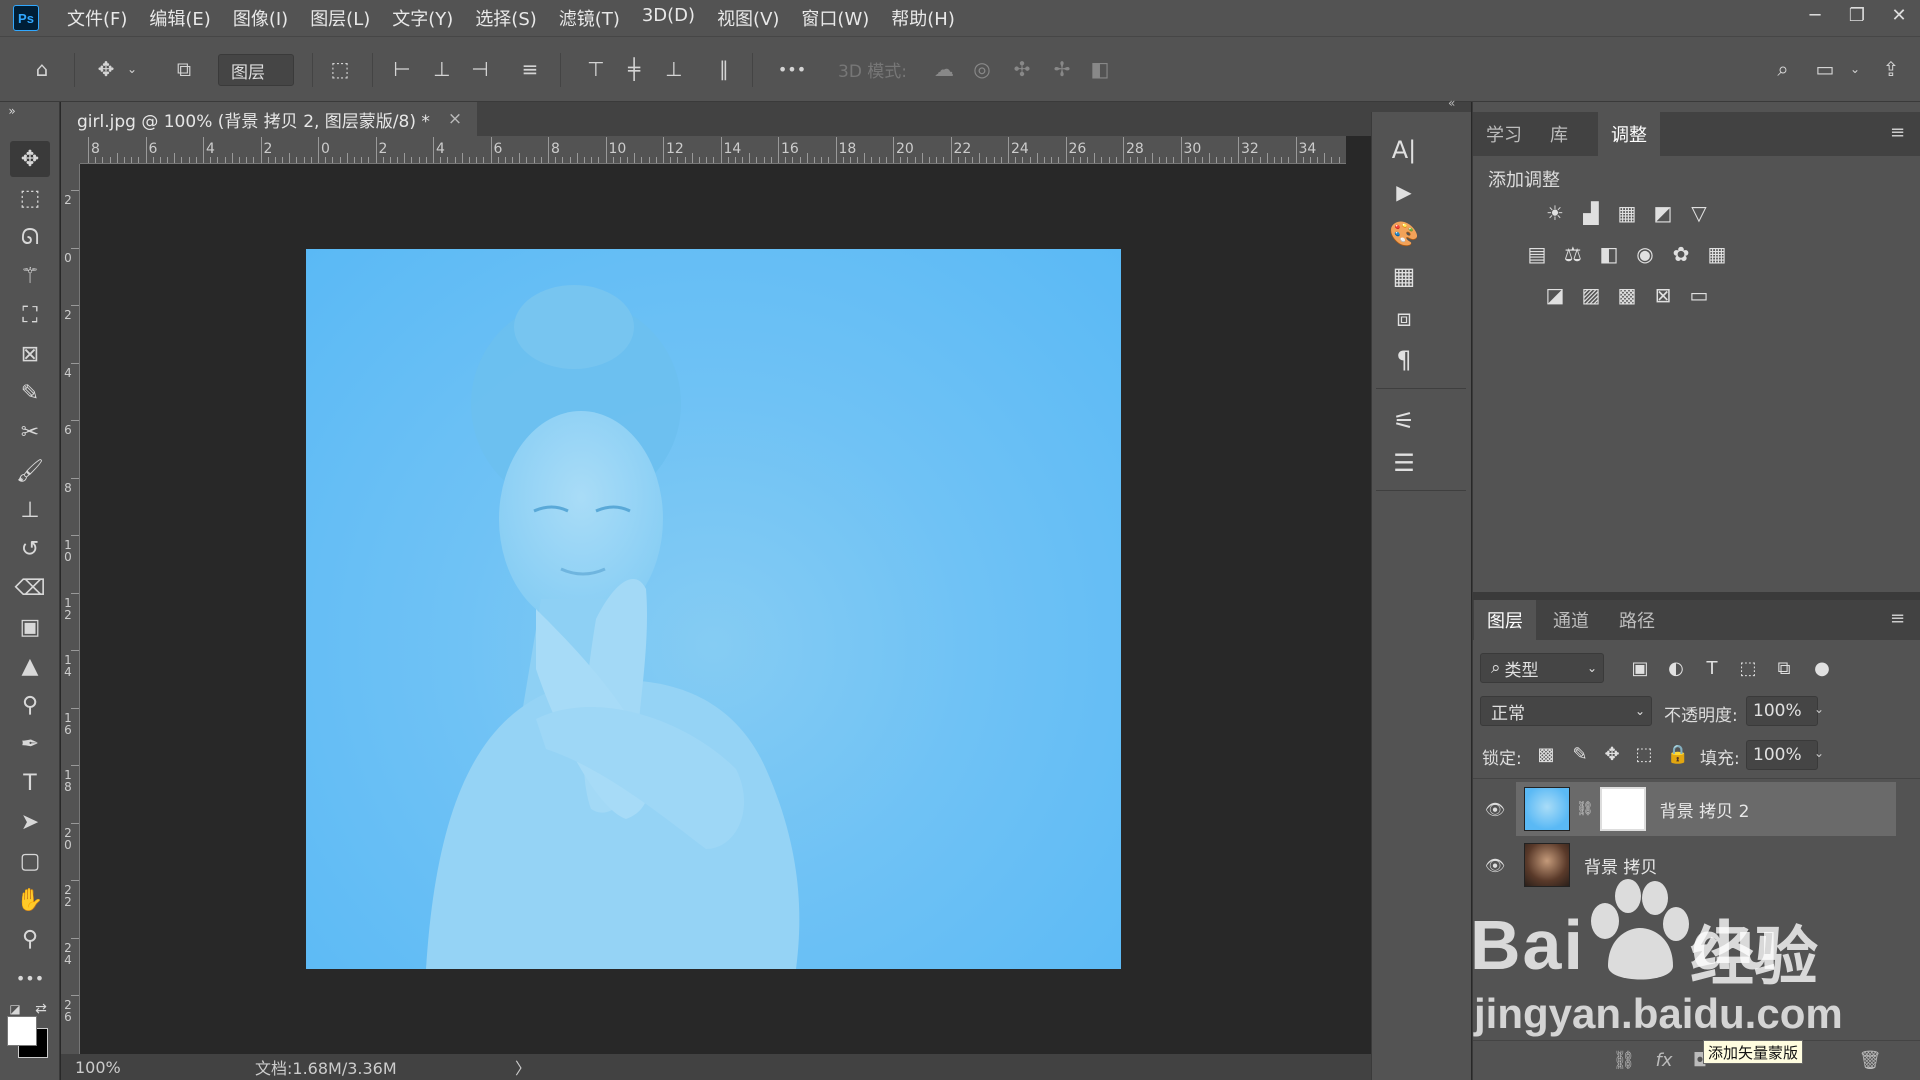  What do you see at coordinates (340, 18) in the screenshot?
I see `menu-item: 图层(L)` at bounding box center [340, 18].